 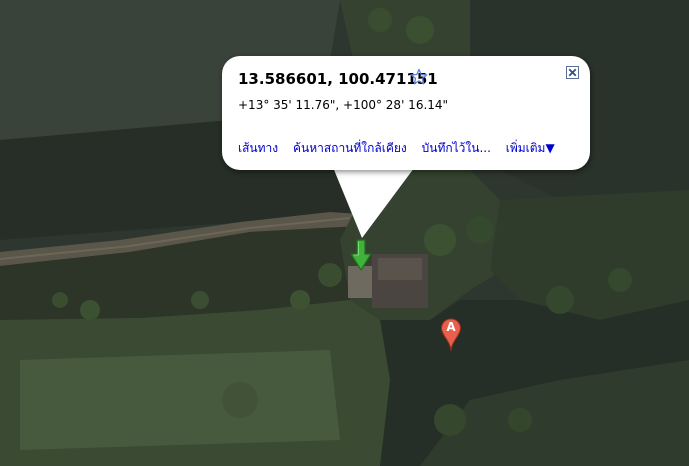 I want to click on green-down-arrow-icon, so click(x=361, y=256).